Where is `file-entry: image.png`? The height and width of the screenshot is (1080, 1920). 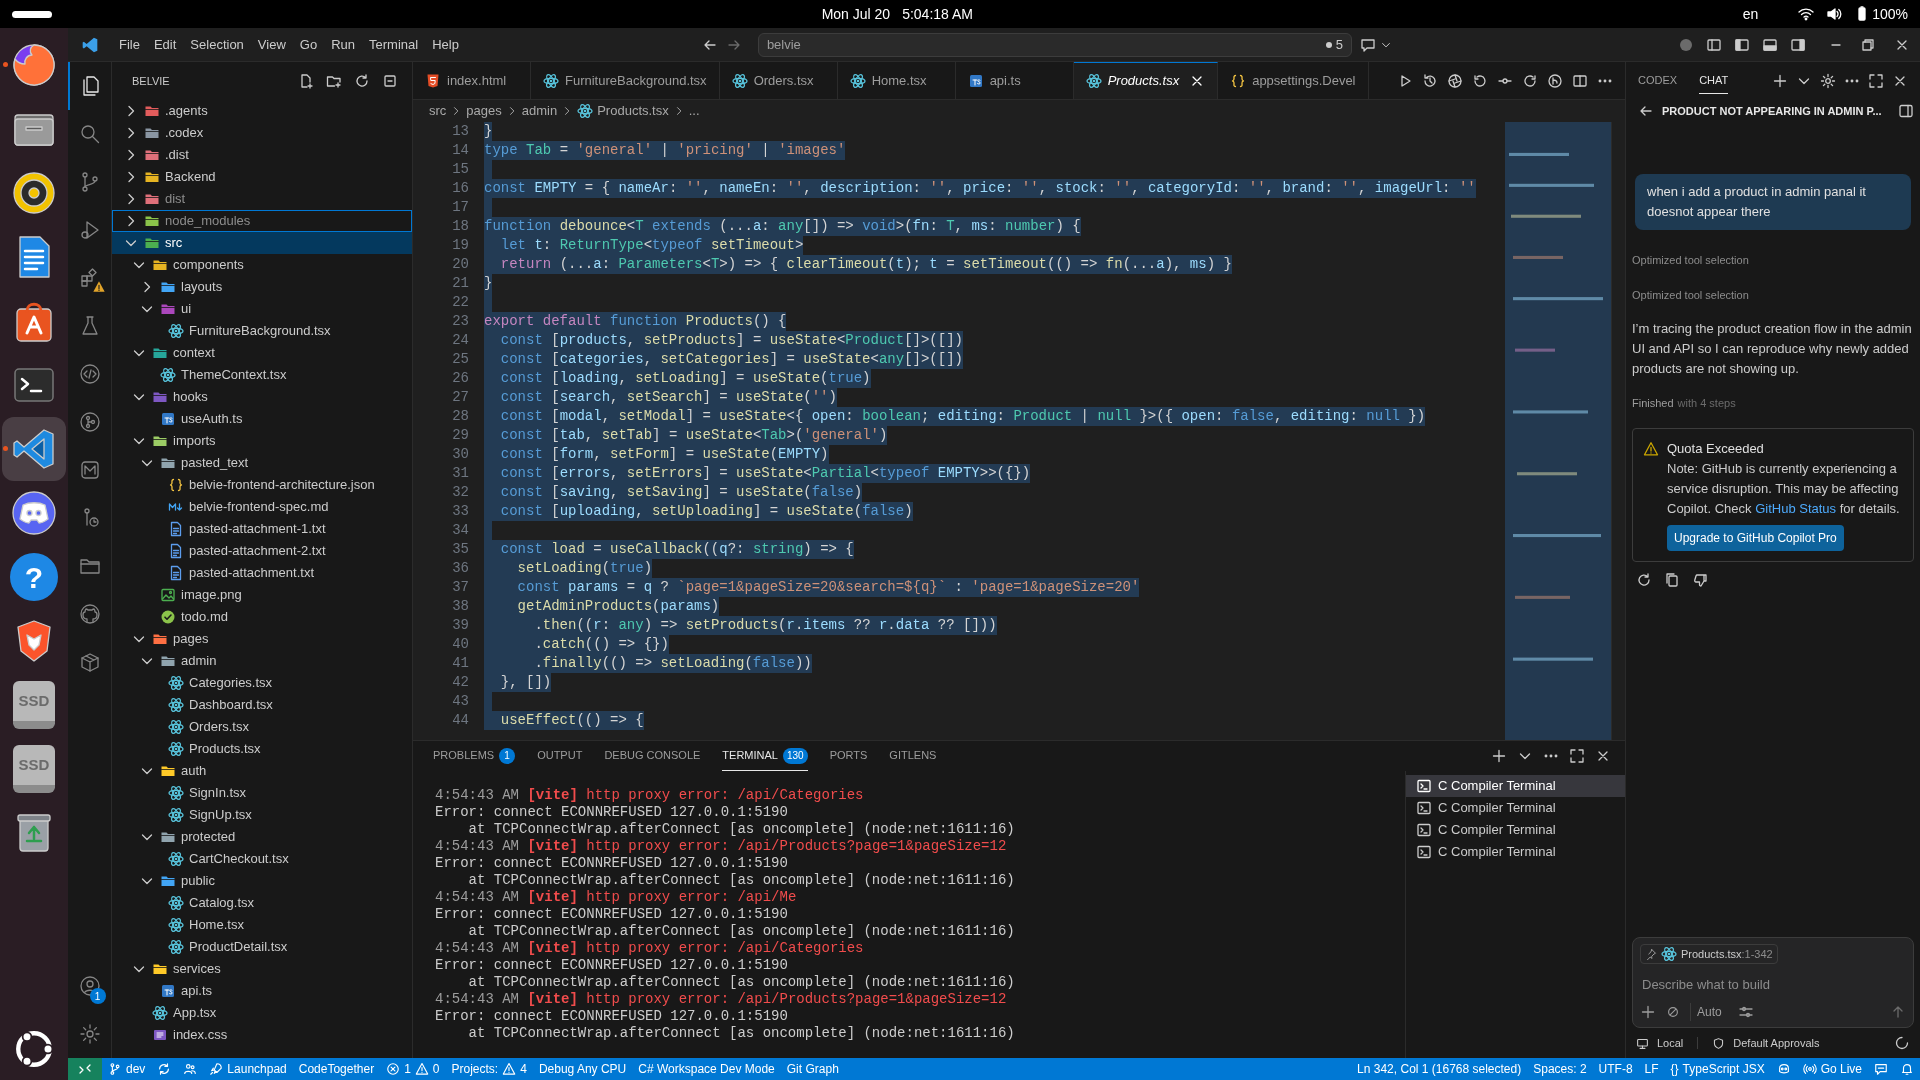 file-entry: image.png is located at coordinates (262, 595).